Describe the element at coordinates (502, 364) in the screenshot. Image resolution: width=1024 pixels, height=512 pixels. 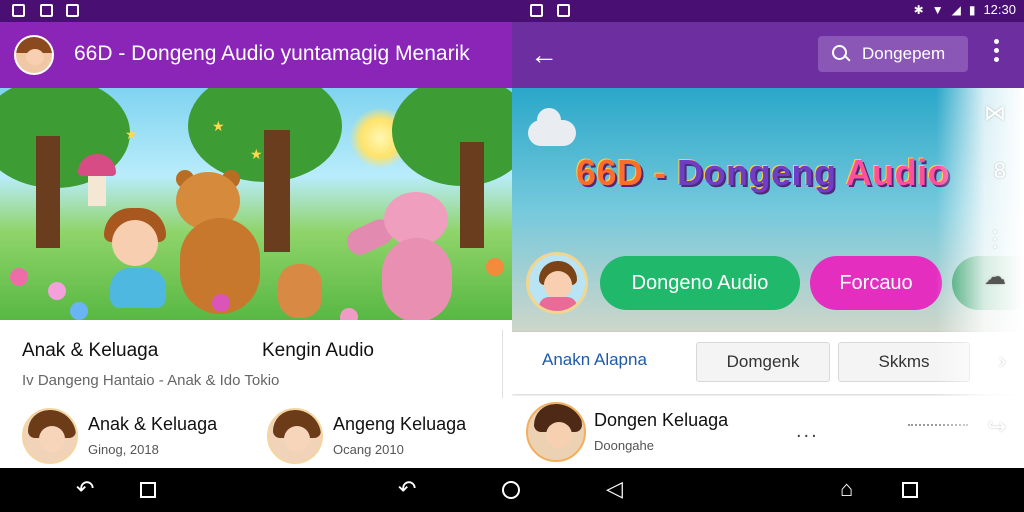
I see `divider` at that location.